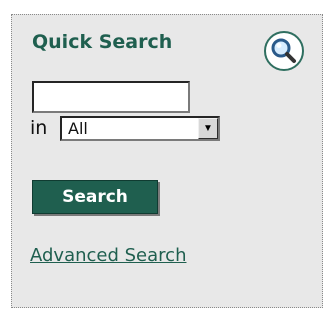 Image resolution: width=336 pixels, height=310 pixels. I want to click on magnifier-icon, so click(283, 50).